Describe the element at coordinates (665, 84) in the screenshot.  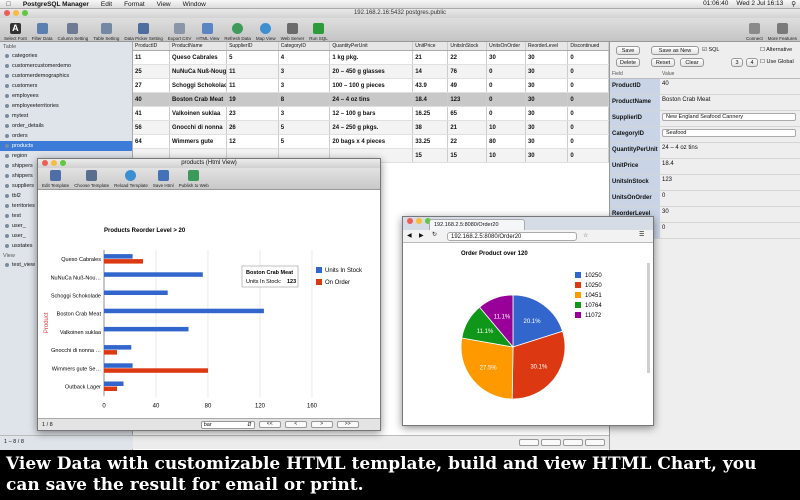
I see `detail-field-value: 40` at that location.